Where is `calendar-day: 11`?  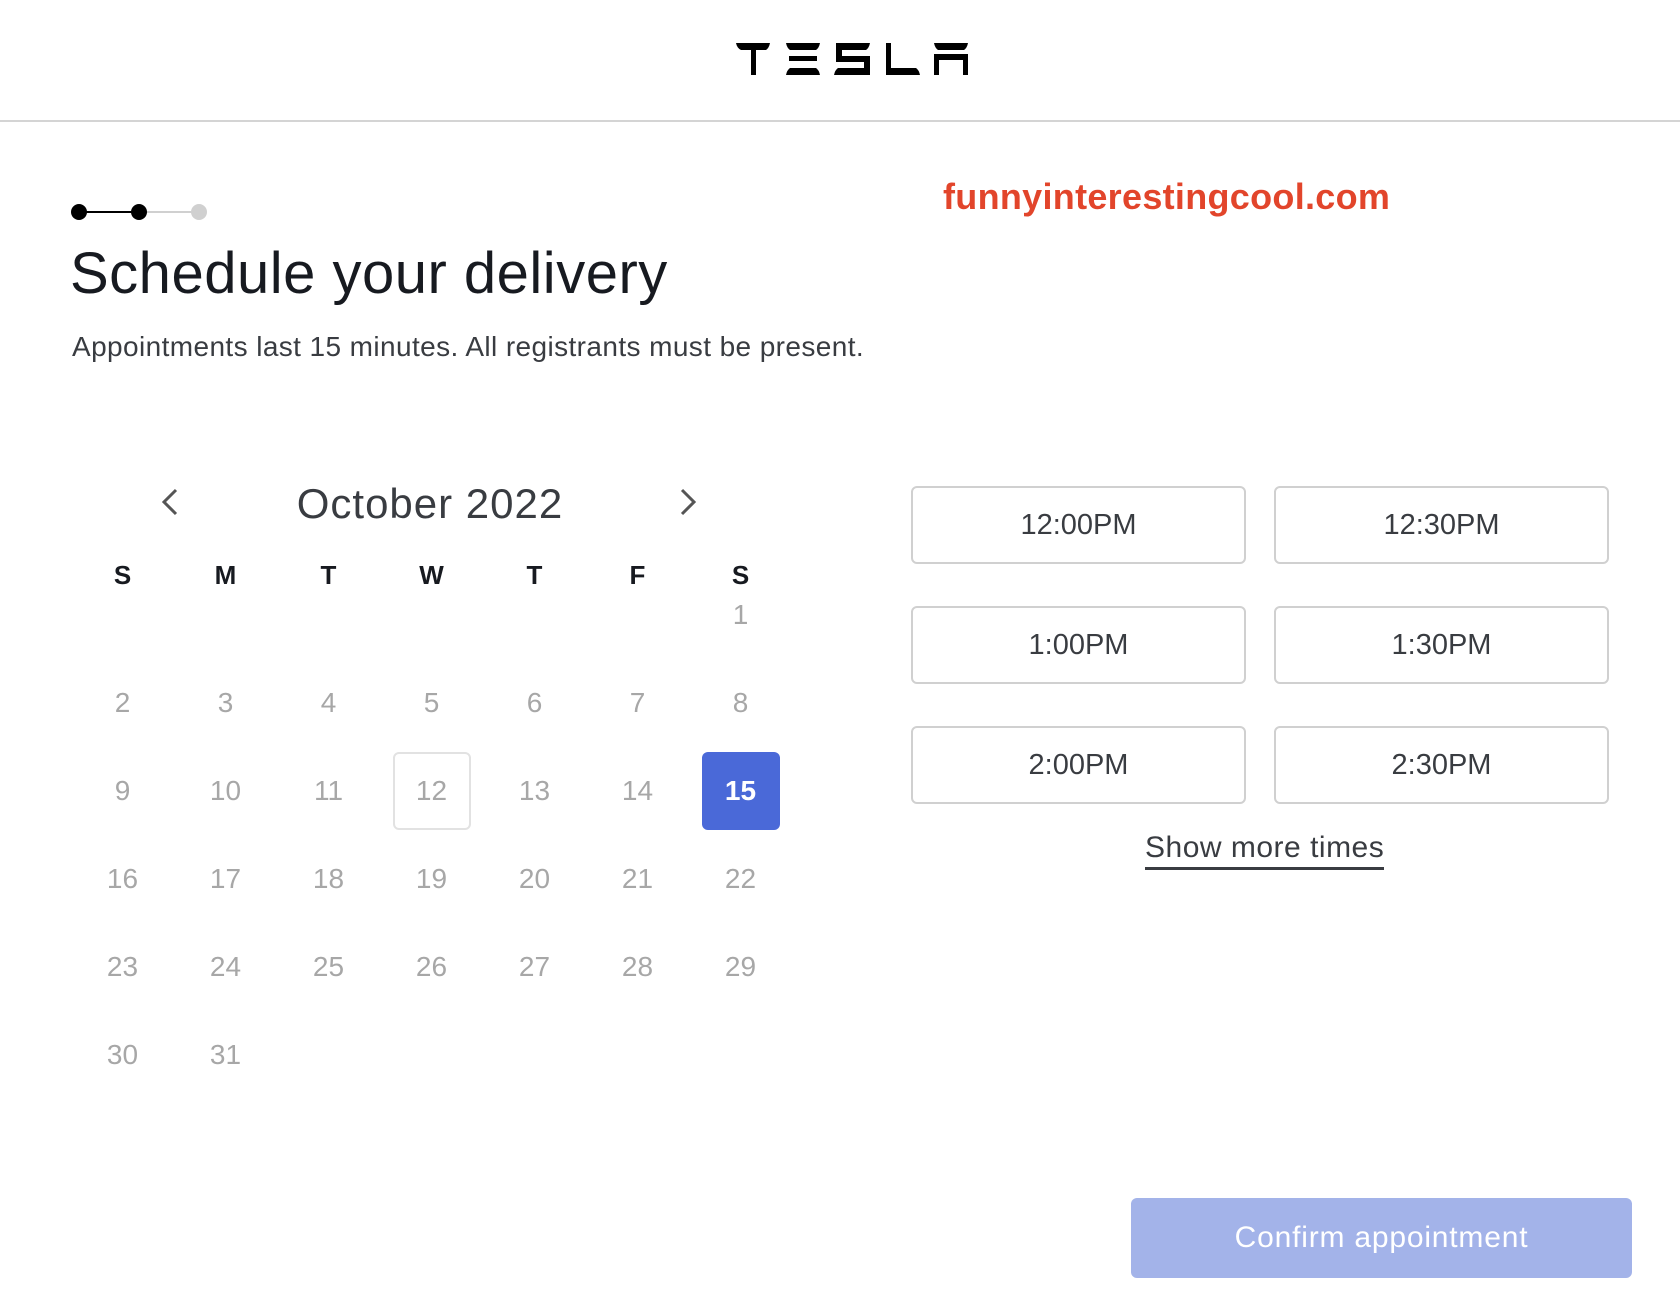
calendar-day: 11 is located at coordinates (329, 791).